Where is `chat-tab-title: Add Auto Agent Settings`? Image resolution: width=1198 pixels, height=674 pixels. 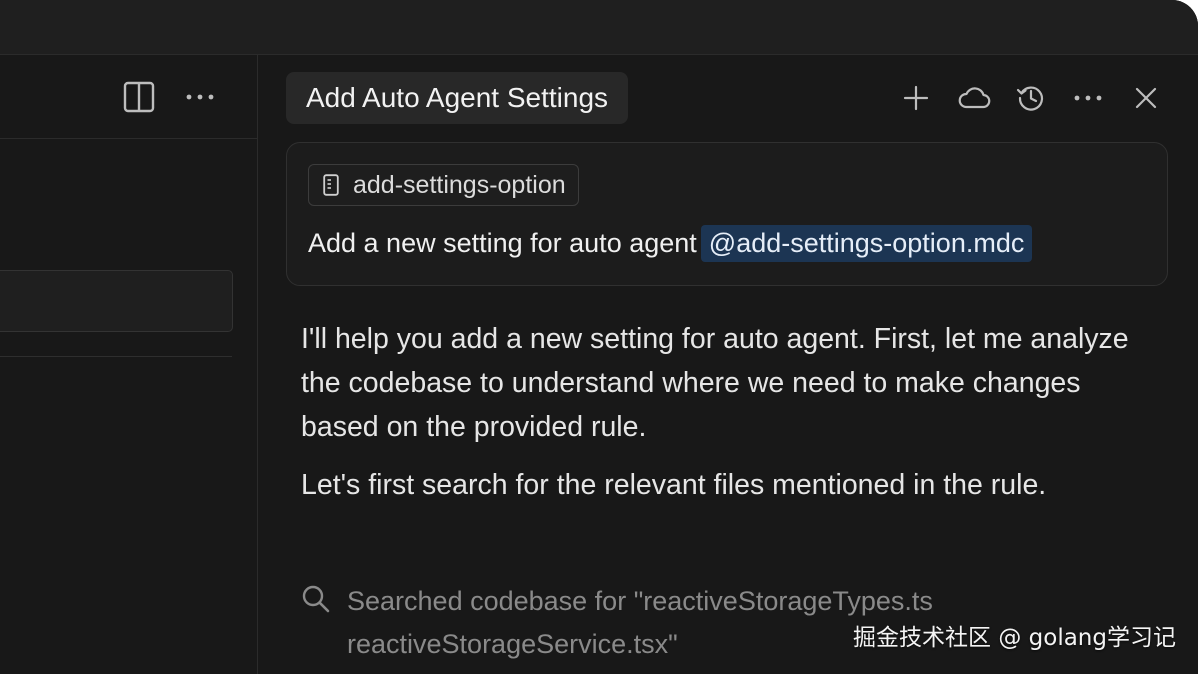
chat-tab-title: Add Auto Agent Settings is located at coordinates (457, 98).